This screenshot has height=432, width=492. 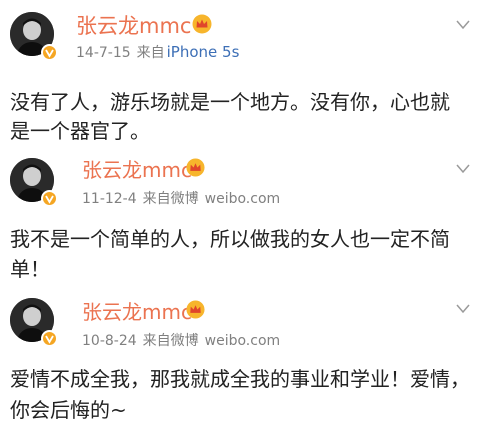 What do you see at coordinates (230, 239) in the screenshot?
I see `post-content-line: 我不是一个简单的人，所以做我的女人也一定不简` at bounding box center [230, 239].